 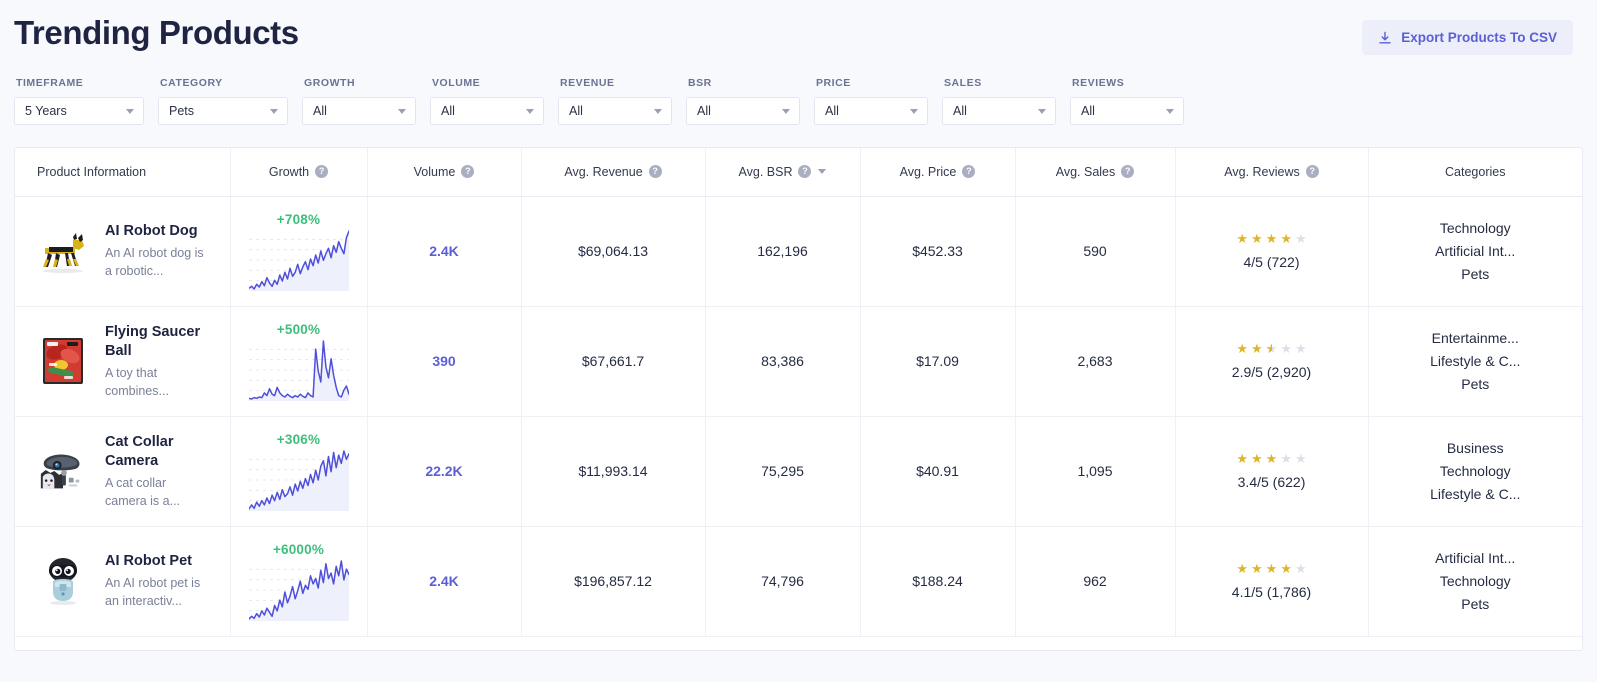 What do you see at coordinates (63, 471) in the screenshot?
I see `cat-collar-camera-thumbnail` at bounding box center [63, 471].